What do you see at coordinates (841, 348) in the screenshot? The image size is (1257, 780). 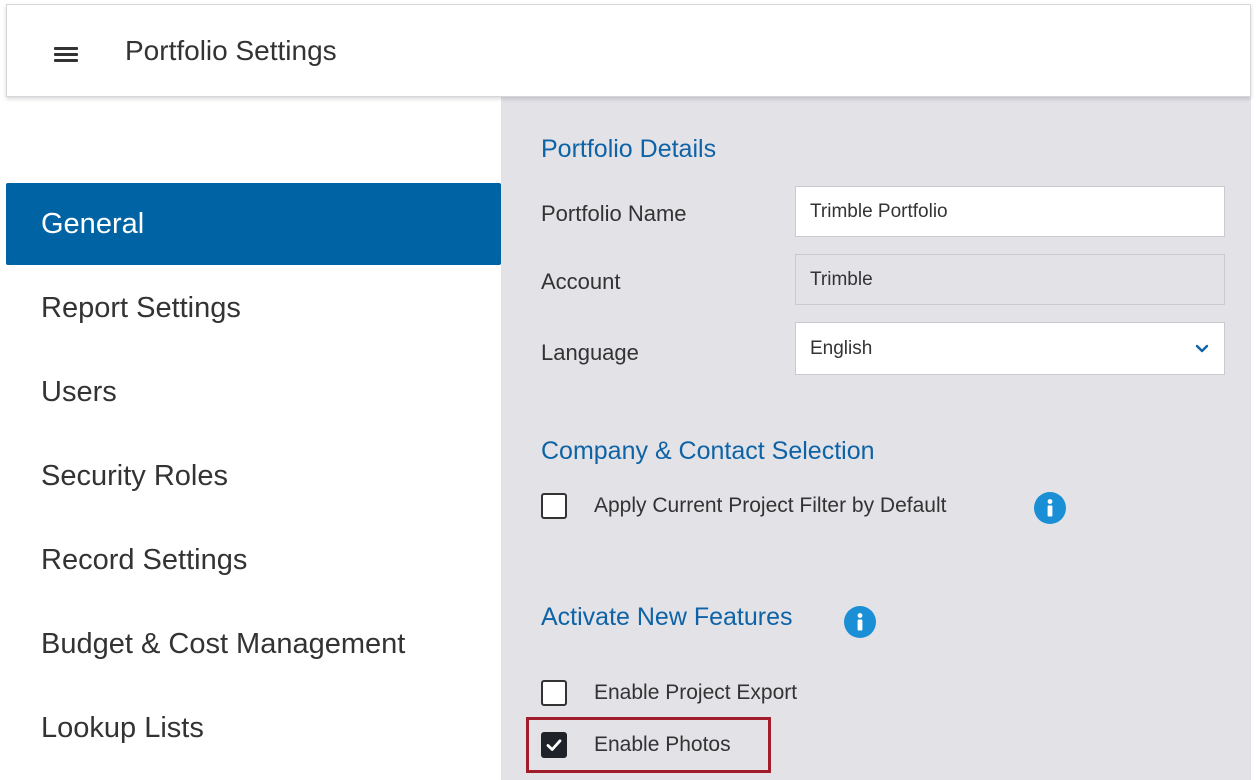 I see `language-select-value: English` at bounding box center [841, 348].